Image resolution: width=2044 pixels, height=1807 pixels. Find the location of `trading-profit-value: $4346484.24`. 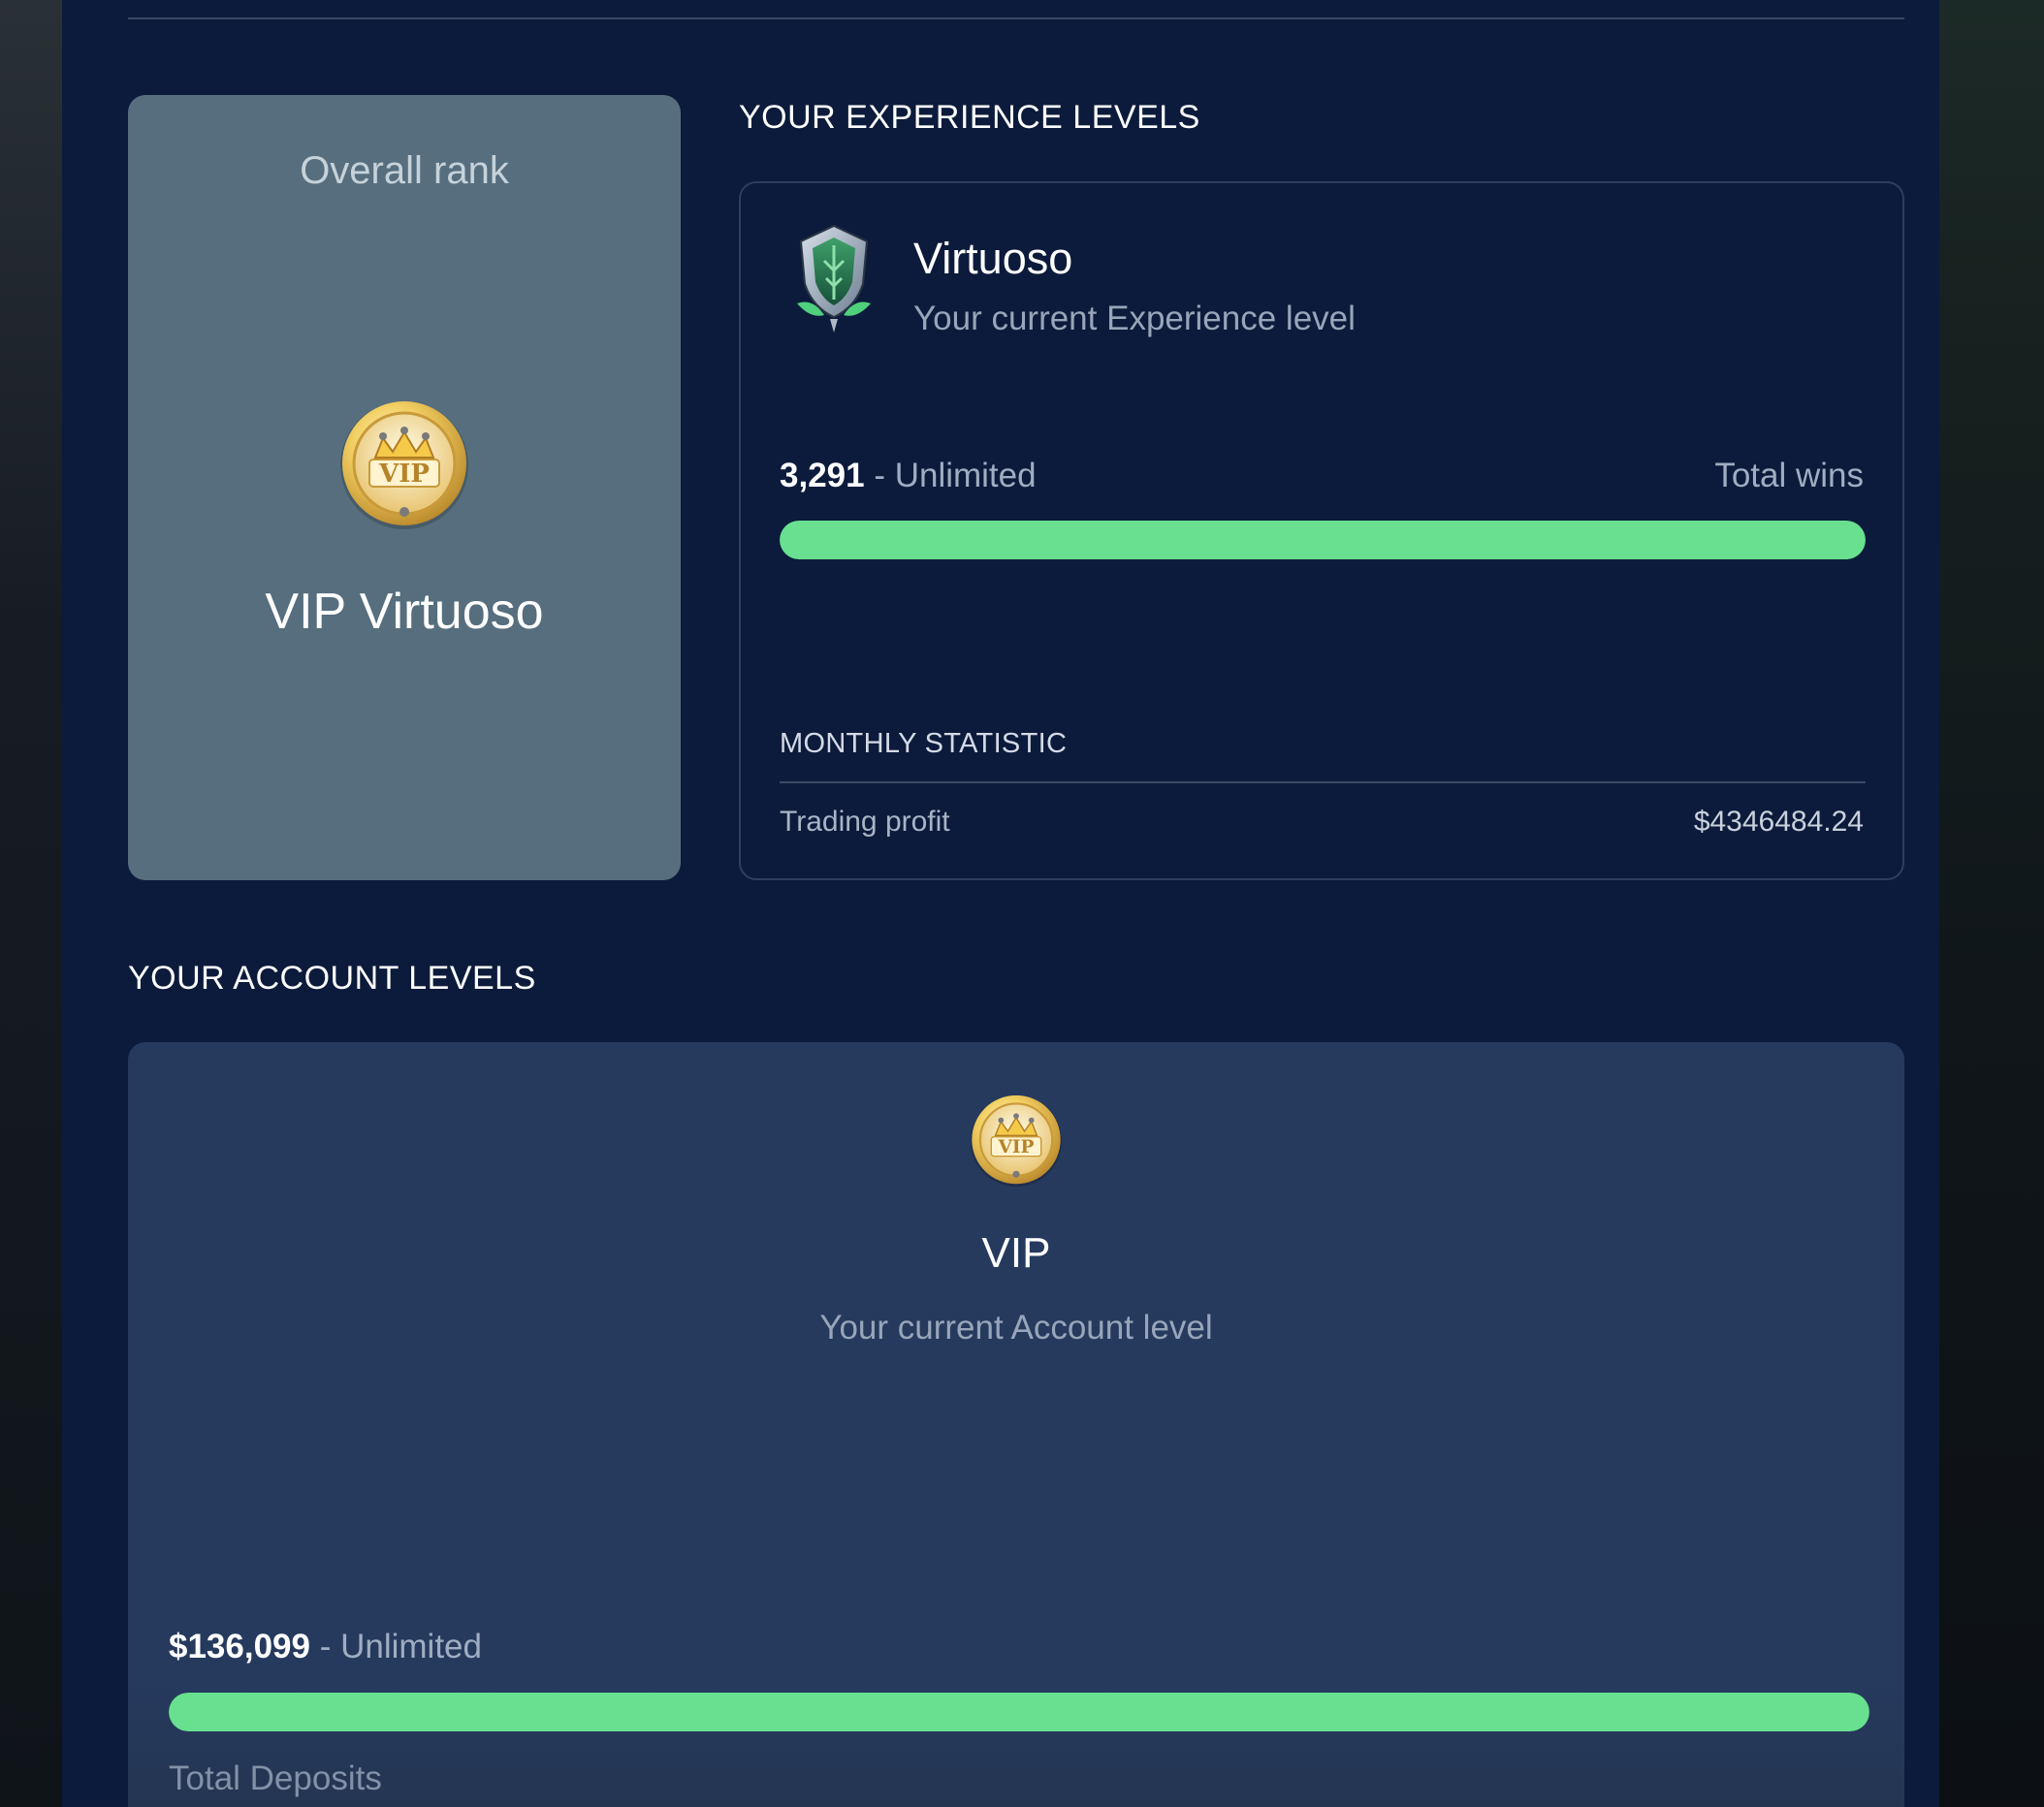

trading-profit-value: $4346484.24 is located at coordinates (1778, 822).